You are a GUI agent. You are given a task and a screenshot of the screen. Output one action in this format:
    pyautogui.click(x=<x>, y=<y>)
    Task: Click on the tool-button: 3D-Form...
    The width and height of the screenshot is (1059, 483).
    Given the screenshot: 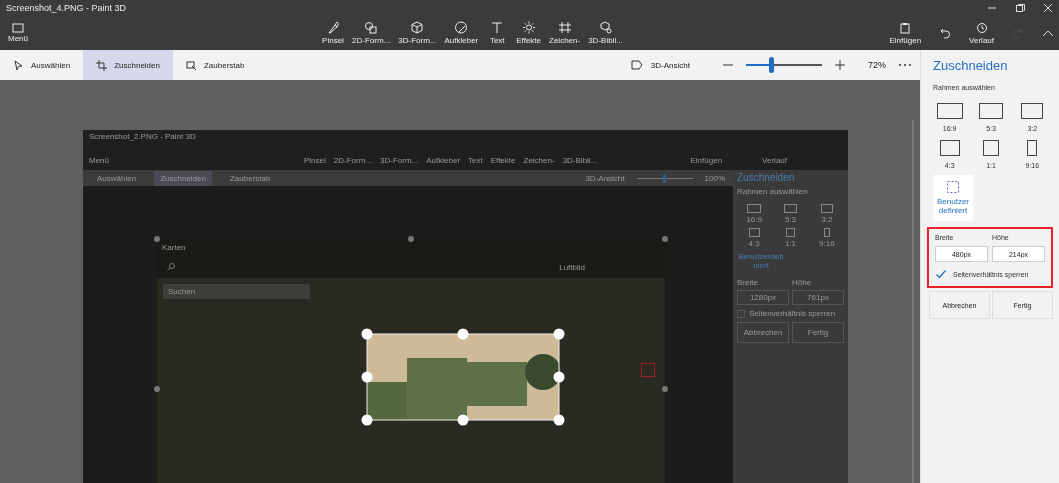 What is the action you would take?
    pyautogui.click(x=417, y=33)
    